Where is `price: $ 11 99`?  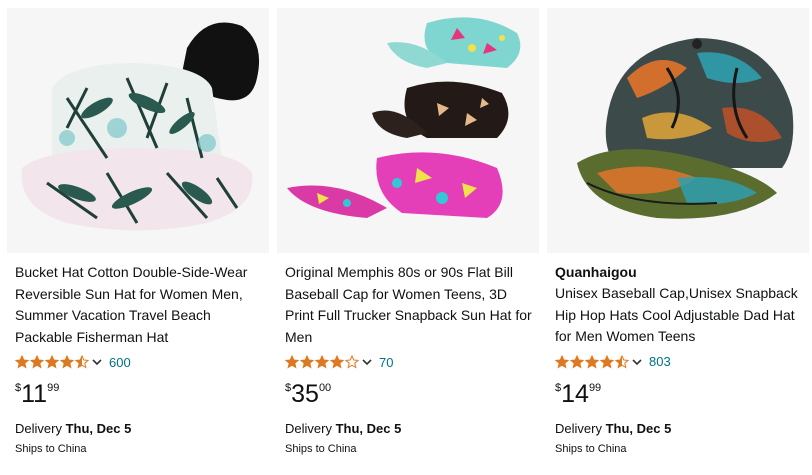
price: $ 11 99 is located at coordinates (140, 394).